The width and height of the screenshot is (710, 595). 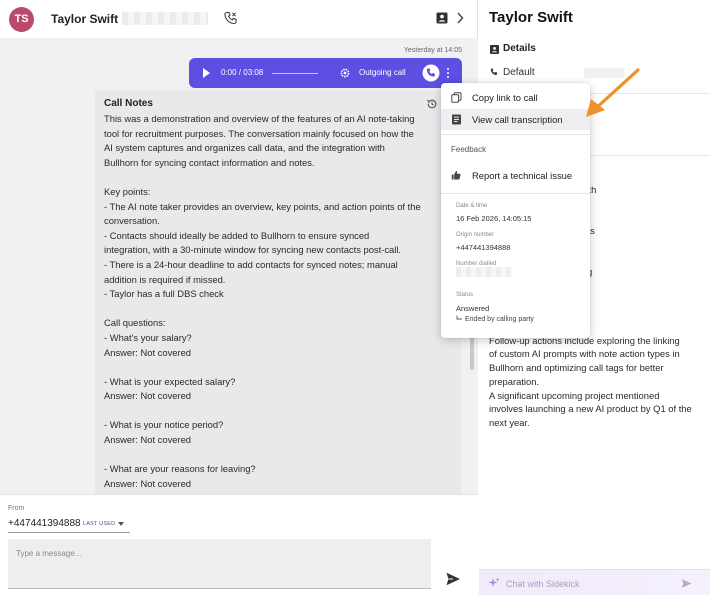 I want to click on note-line: Key points:, so click(x=127, y=191).